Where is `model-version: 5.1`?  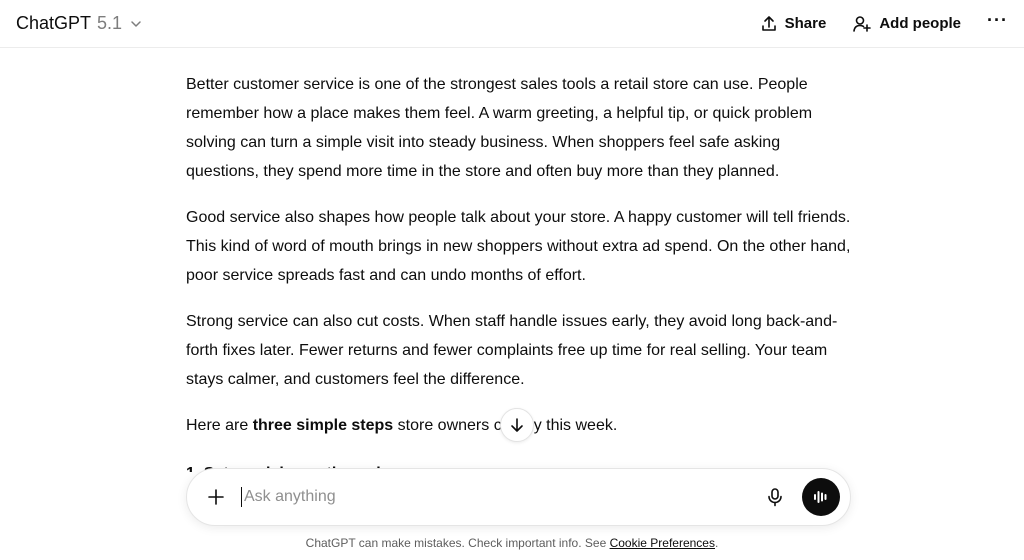
model-version: 5.1 is located at coordinates (110, 23).